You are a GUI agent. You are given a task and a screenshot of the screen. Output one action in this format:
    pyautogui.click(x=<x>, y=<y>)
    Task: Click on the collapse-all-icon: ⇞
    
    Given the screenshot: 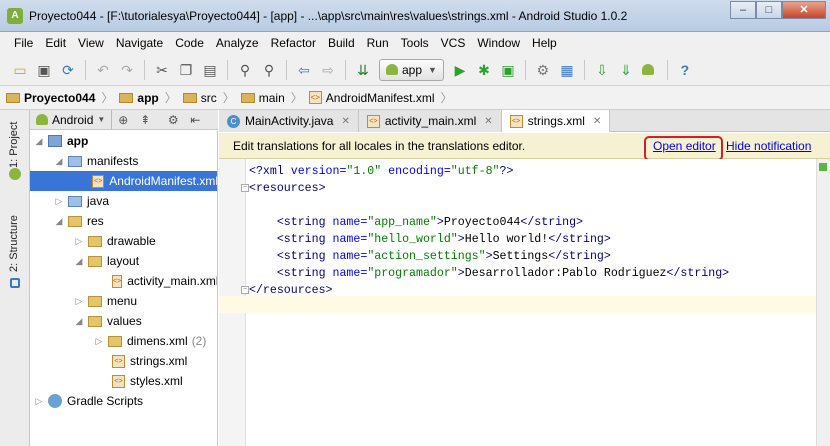 What is the action you would take?
    pyautogui.click(x=145, y=120)
    